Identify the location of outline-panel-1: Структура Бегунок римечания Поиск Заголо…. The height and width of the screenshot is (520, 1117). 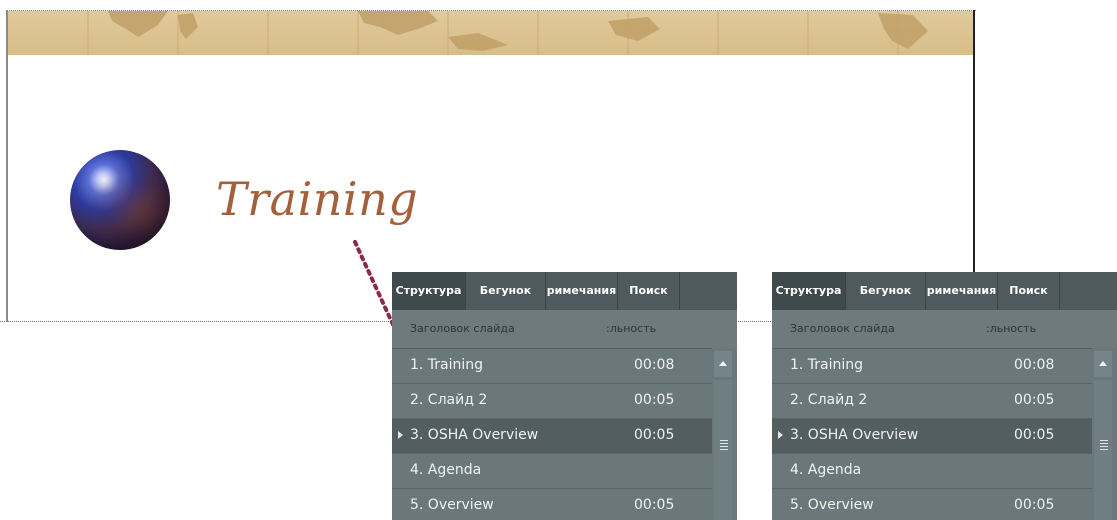
(564, 396).